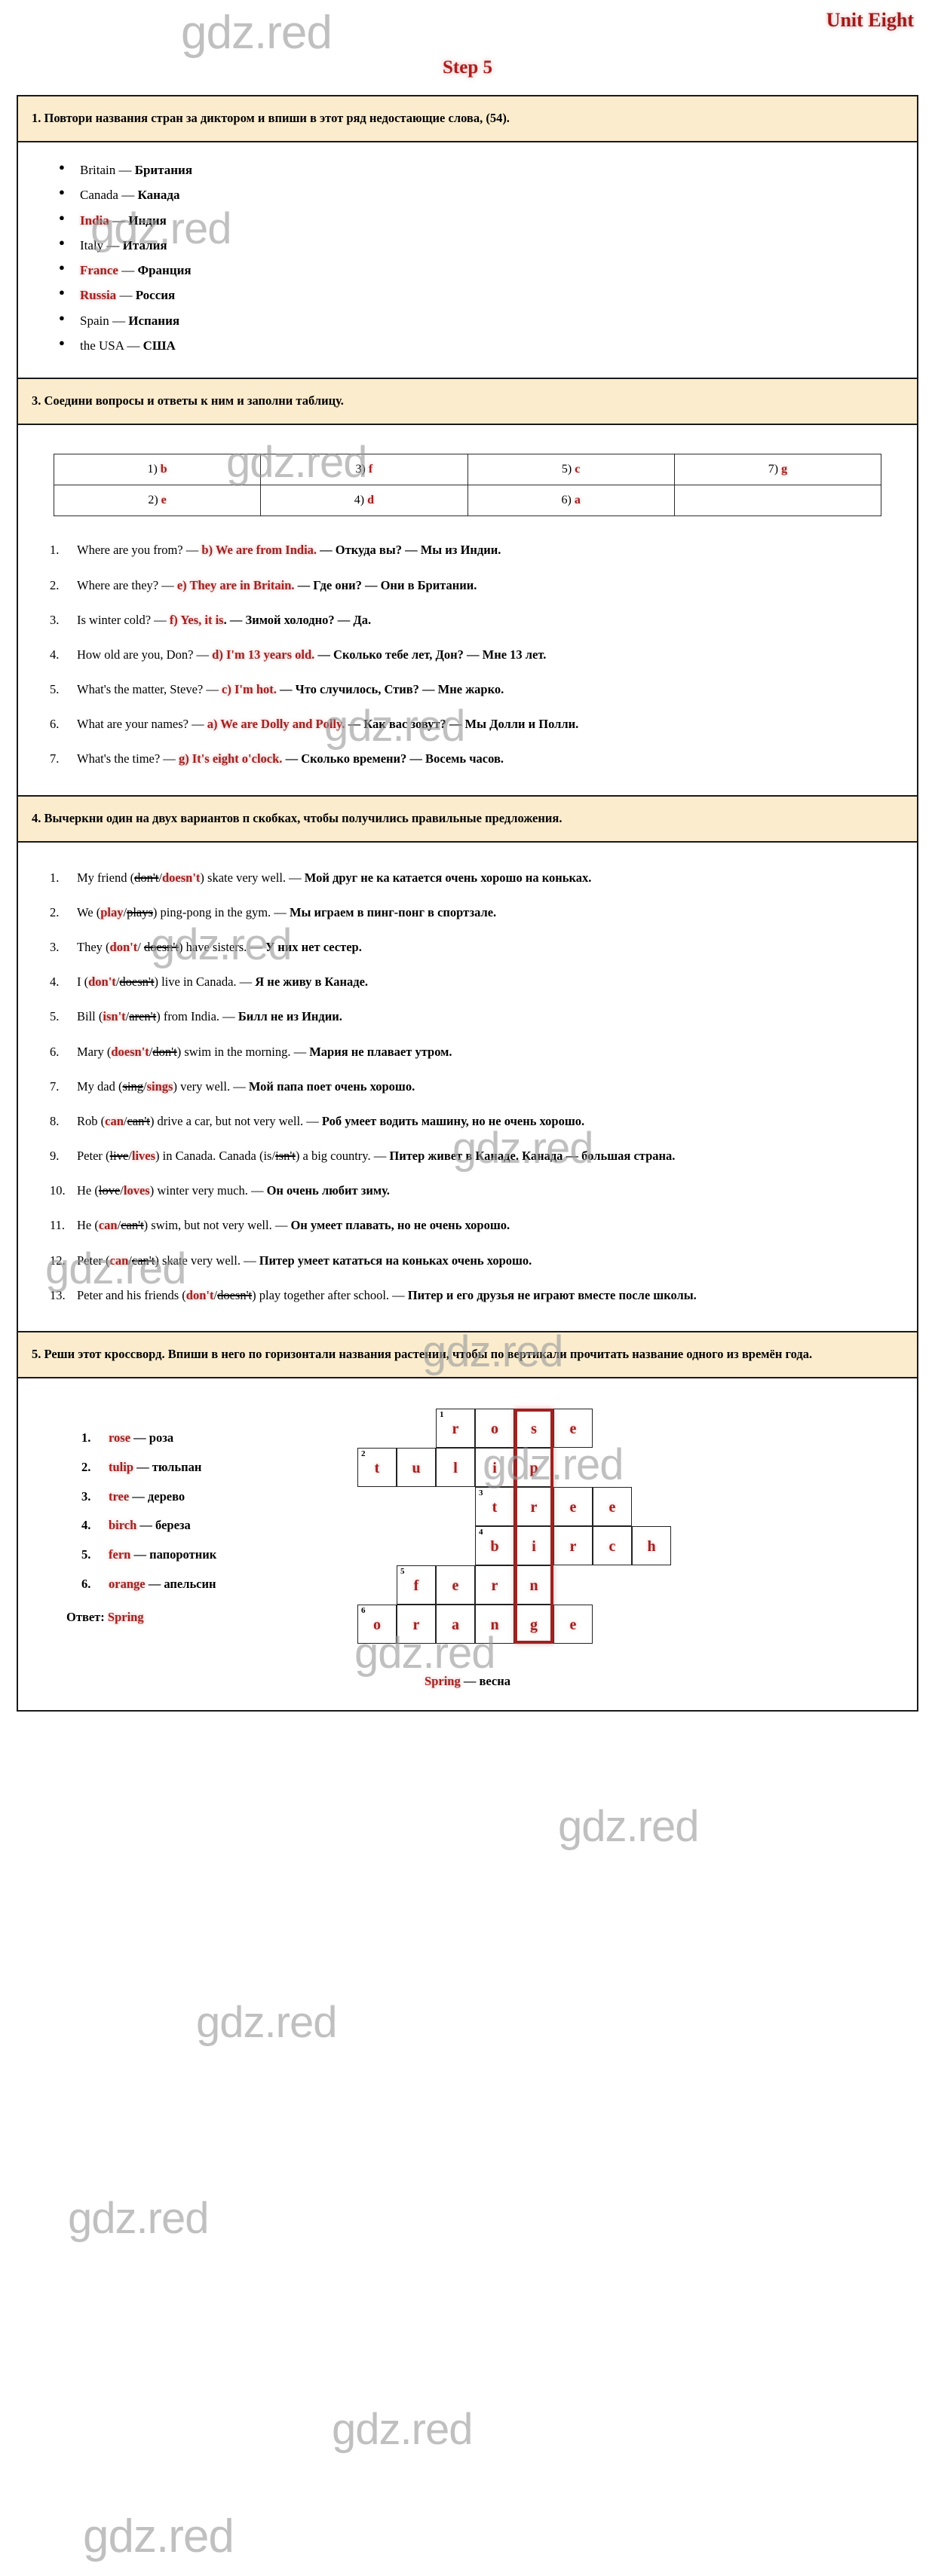 The height and width of the screenshot is (2576, 935). I want to click on sentence-prefix: Peter and his friends (, so click(131, 1294).